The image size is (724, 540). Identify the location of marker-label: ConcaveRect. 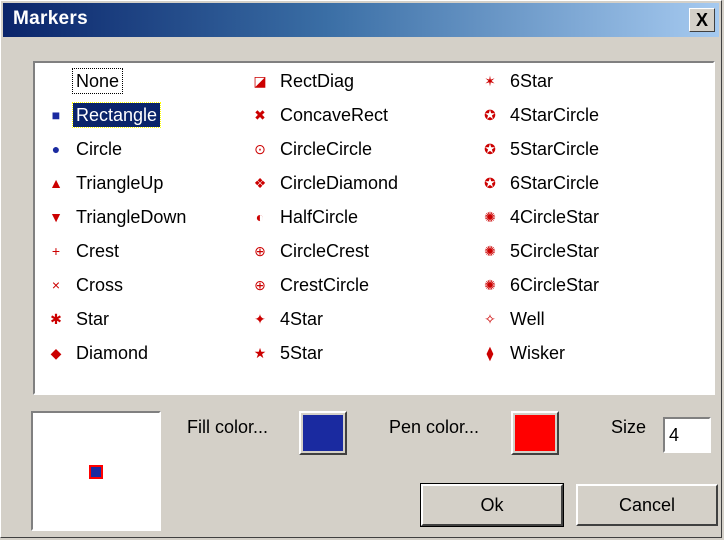
(334, 115).